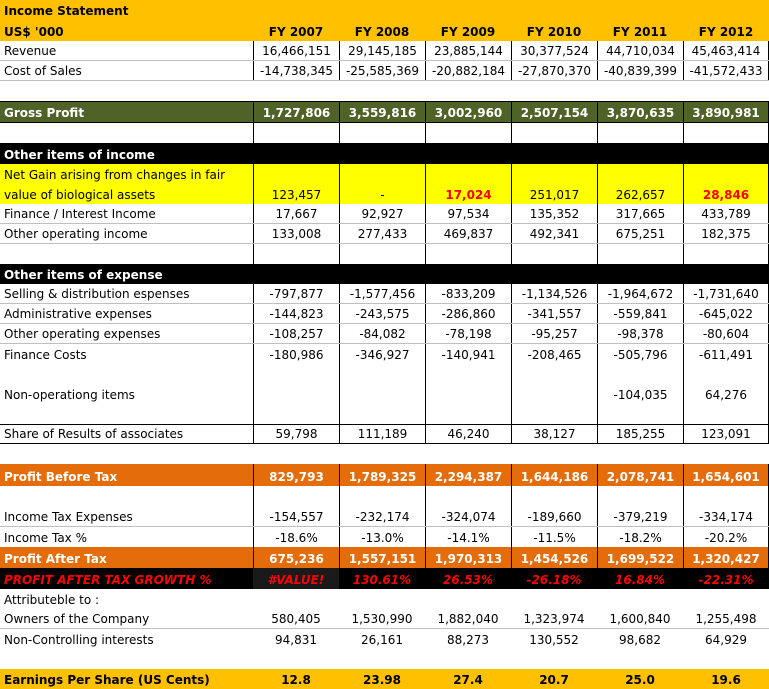 The image size is (769, 689). What do you see at coordinates (296, 680) in the screenshot?
I see `value-cell: 12.8` at bounding box center [296, 680].